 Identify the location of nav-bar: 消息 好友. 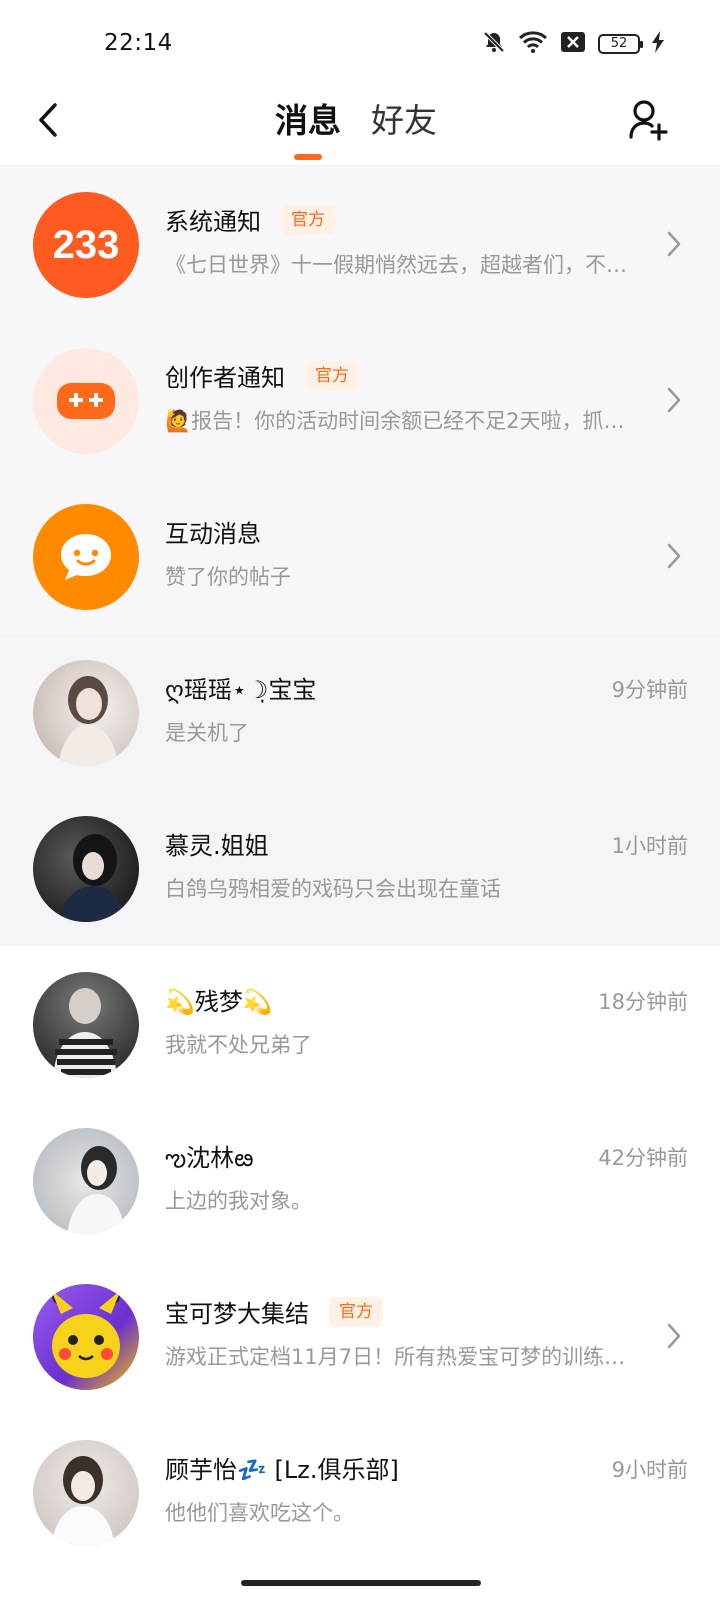
(360, 123).